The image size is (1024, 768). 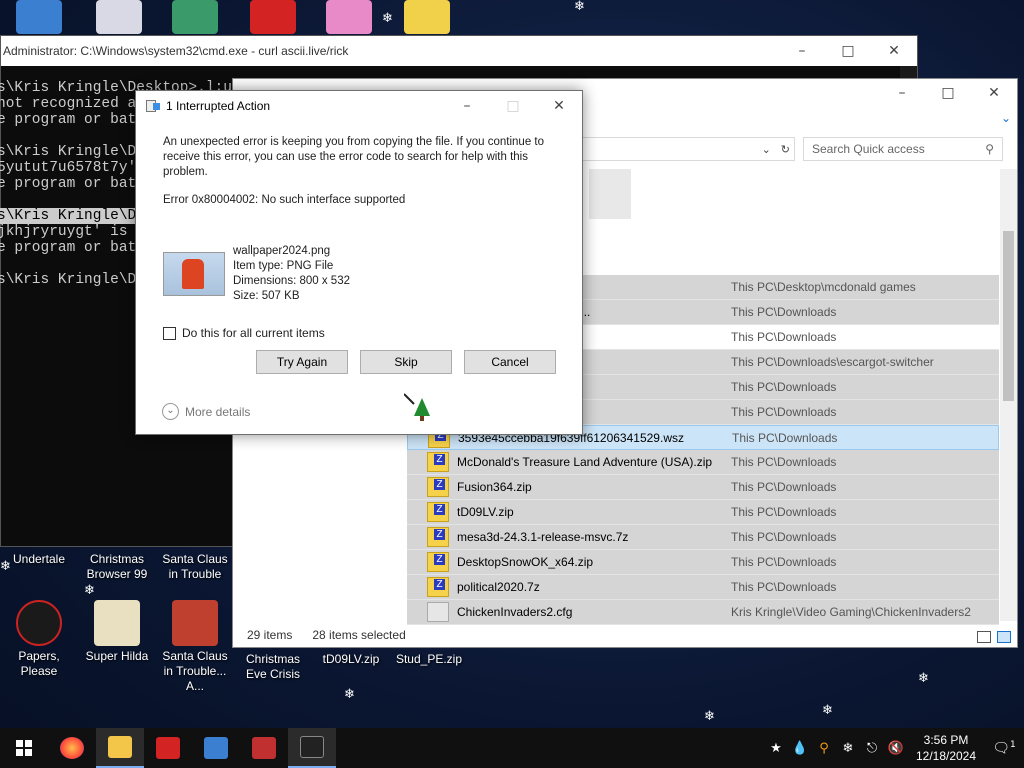 I want to click on desktop-icon-app, so click(x=119, y=17).